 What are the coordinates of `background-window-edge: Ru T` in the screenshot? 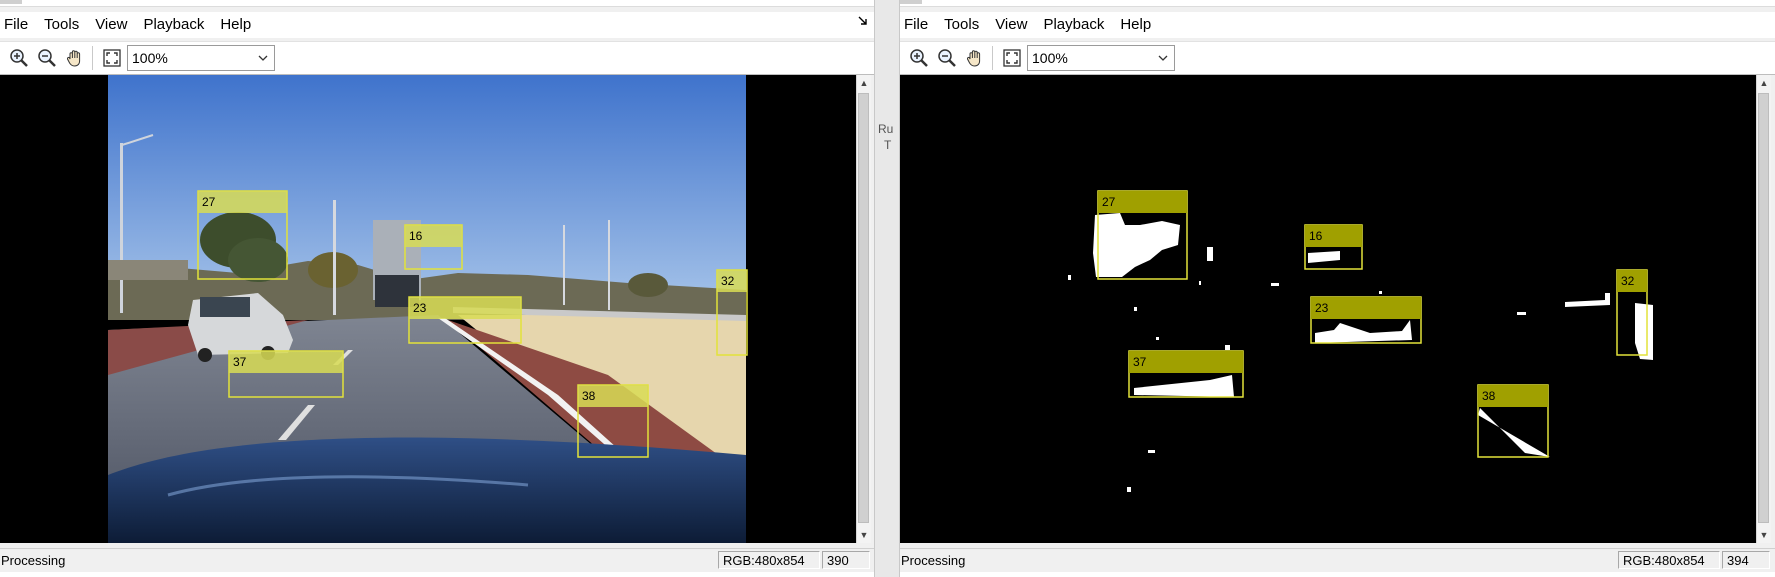 It's located at (887, 288).